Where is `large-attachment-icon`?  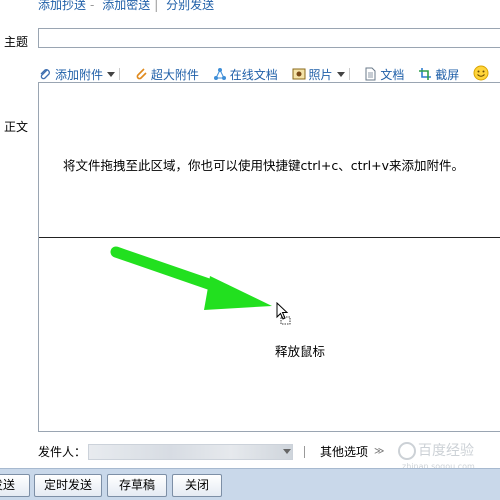 large-attachment-icon is located at coordinates (141, 74).